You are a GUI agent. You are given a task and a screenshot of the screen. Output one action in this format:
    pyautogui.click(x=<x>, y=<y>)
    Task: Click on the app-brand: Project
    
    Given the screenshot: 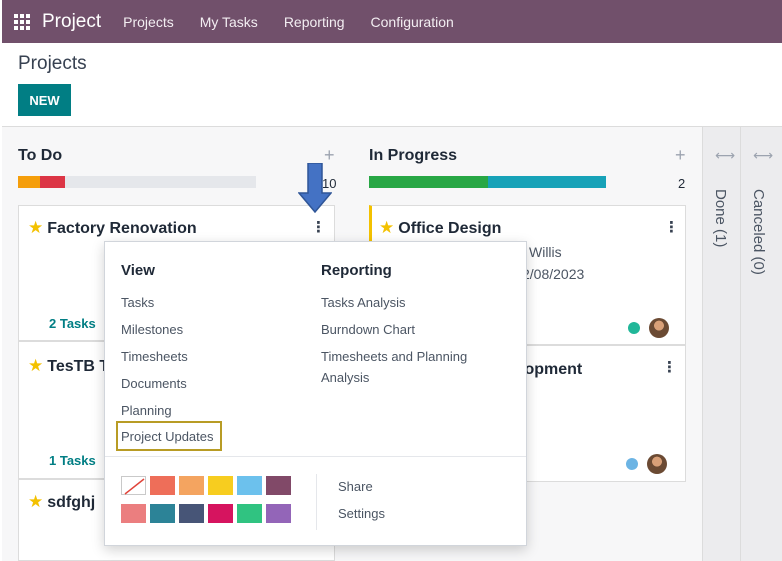 What is the action you would take?
    pyautogui.click(x=71, y=22)
    